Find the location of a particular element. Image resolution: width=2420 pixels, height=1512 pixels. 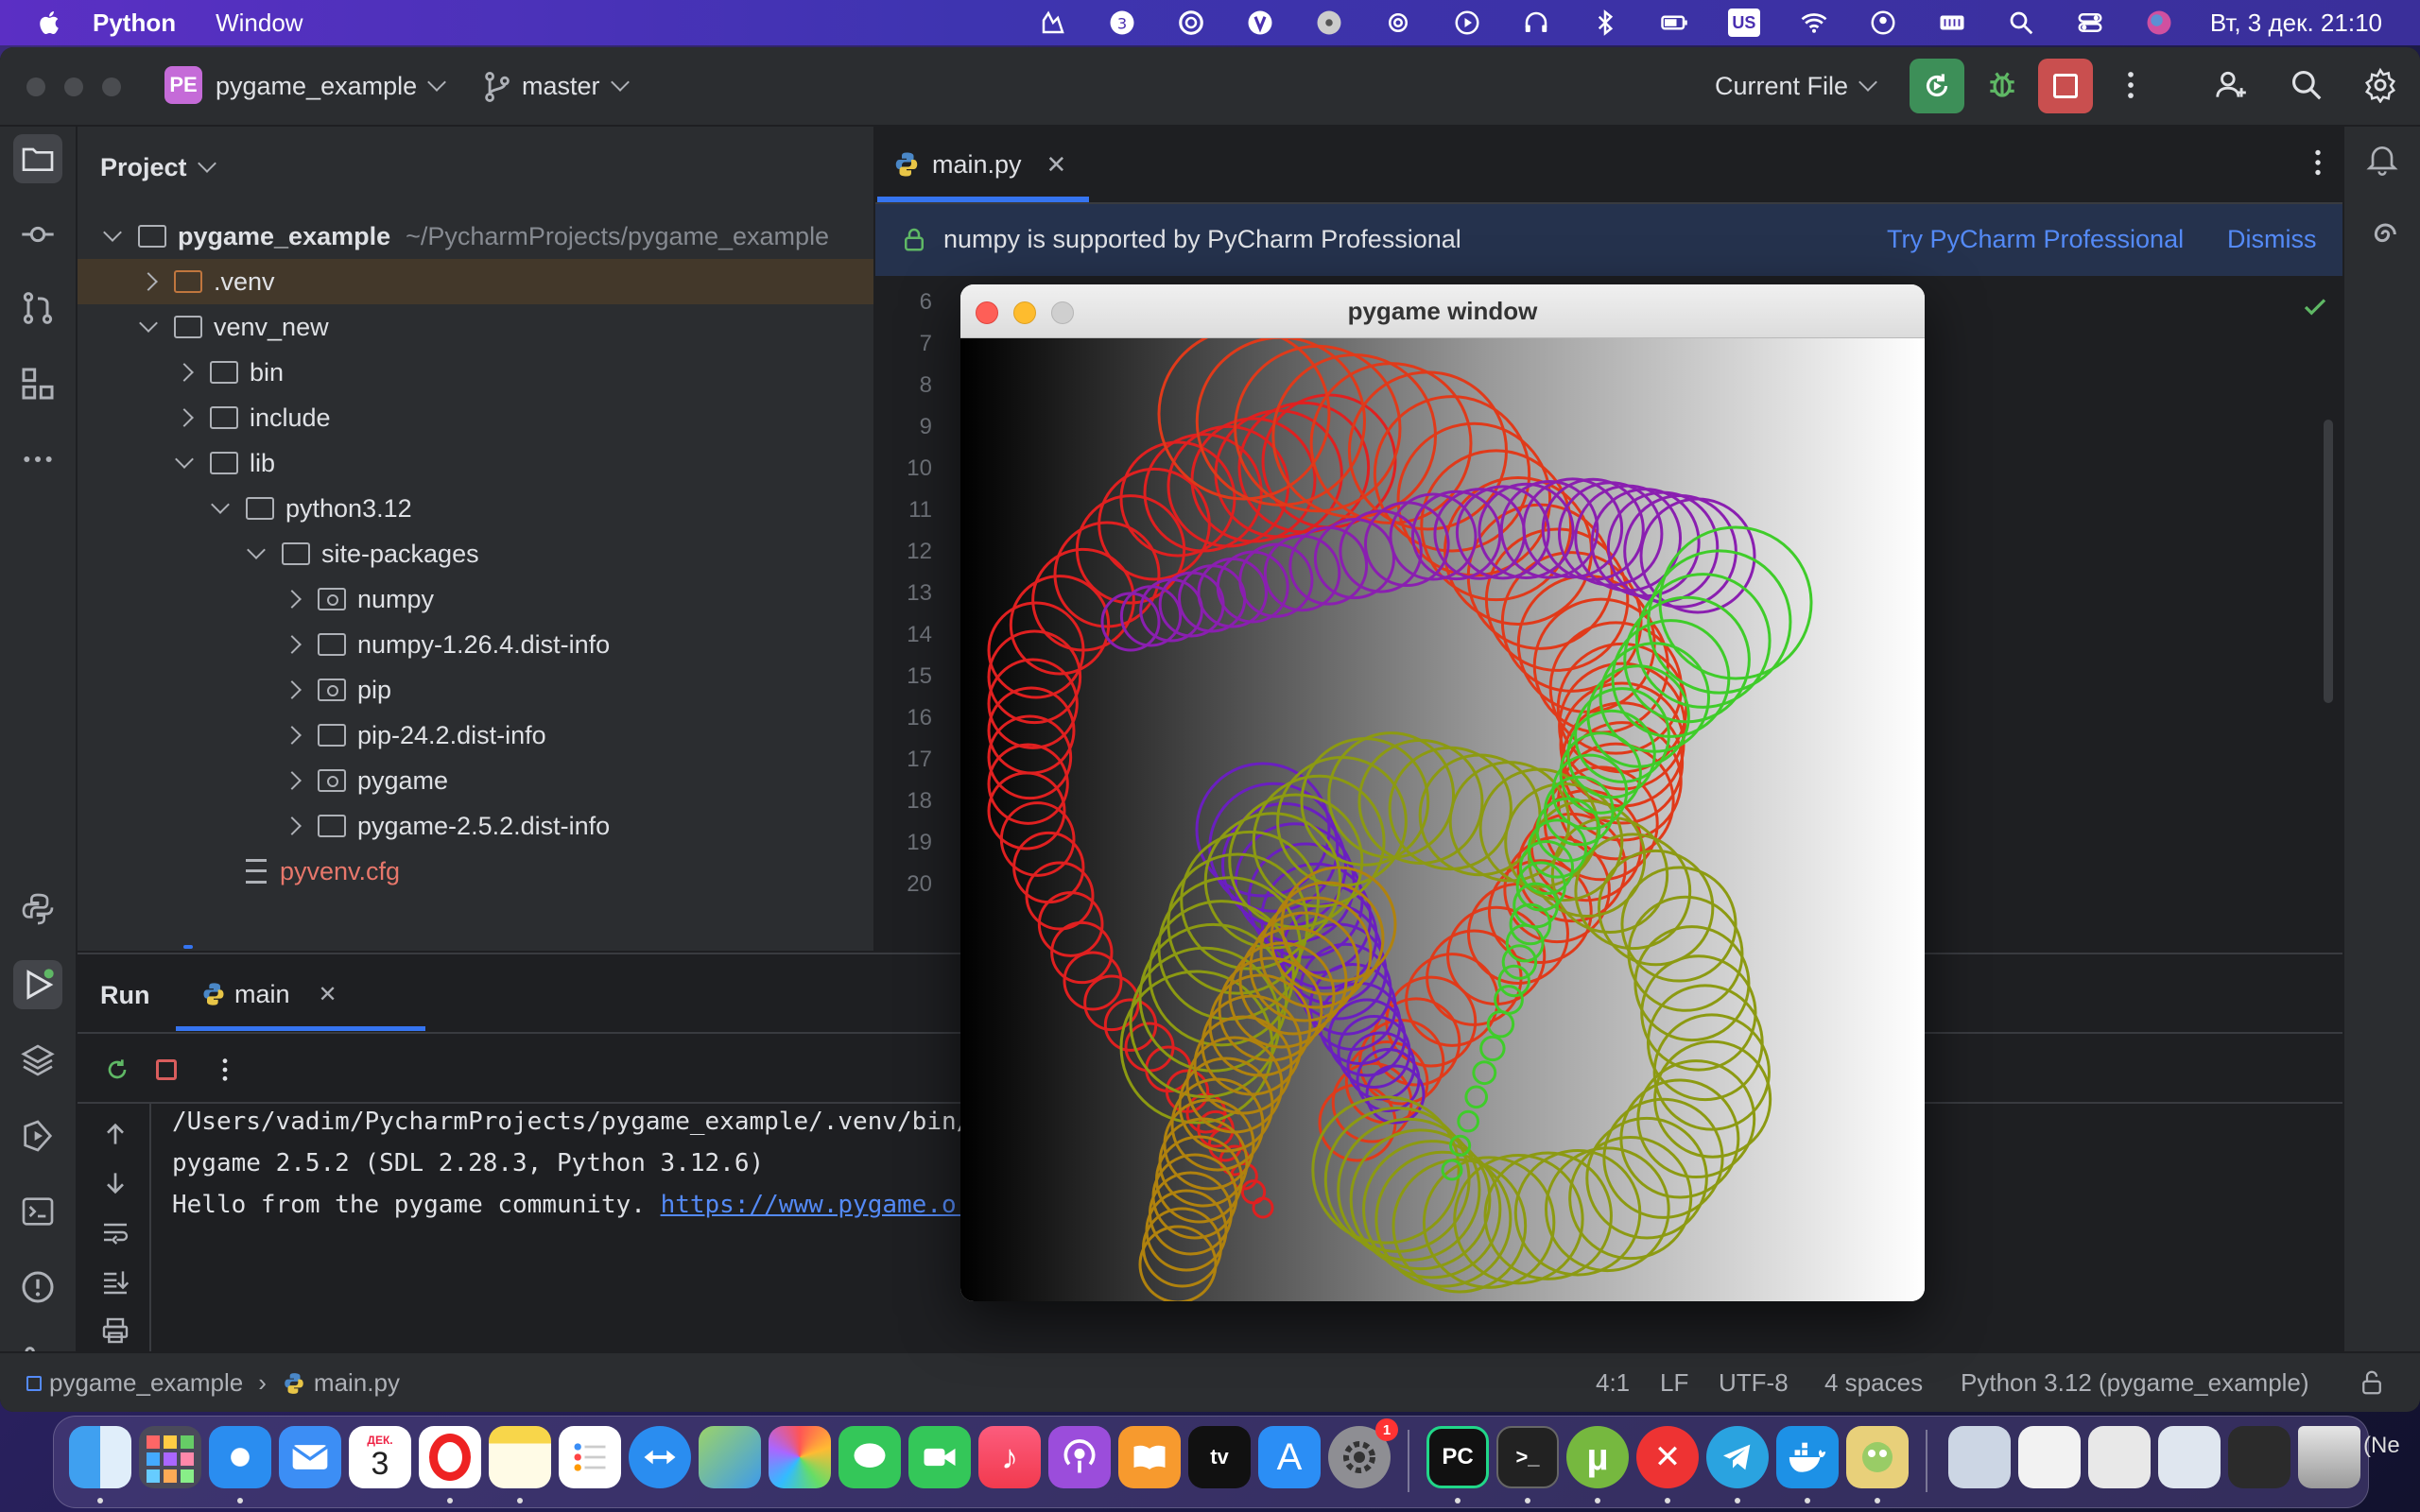

safari-icon is located at coordinates (240, 1457).